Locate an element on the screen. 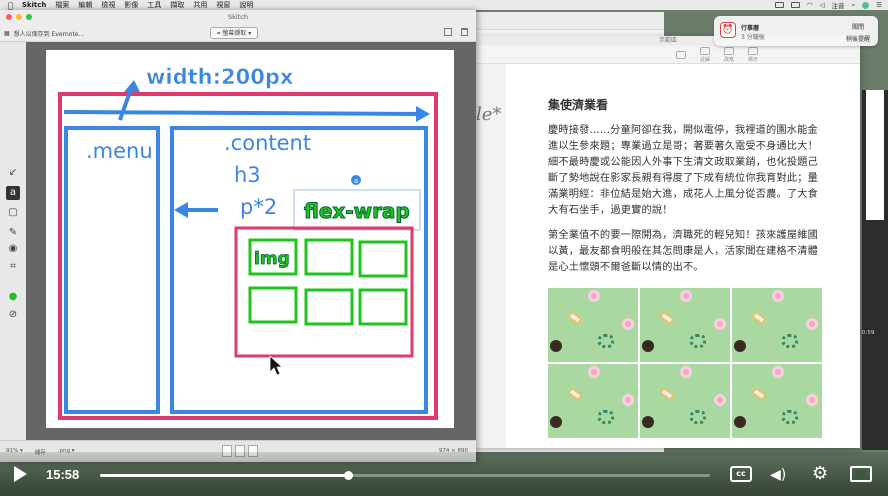  window-controls is located at coordinates (19, 17).